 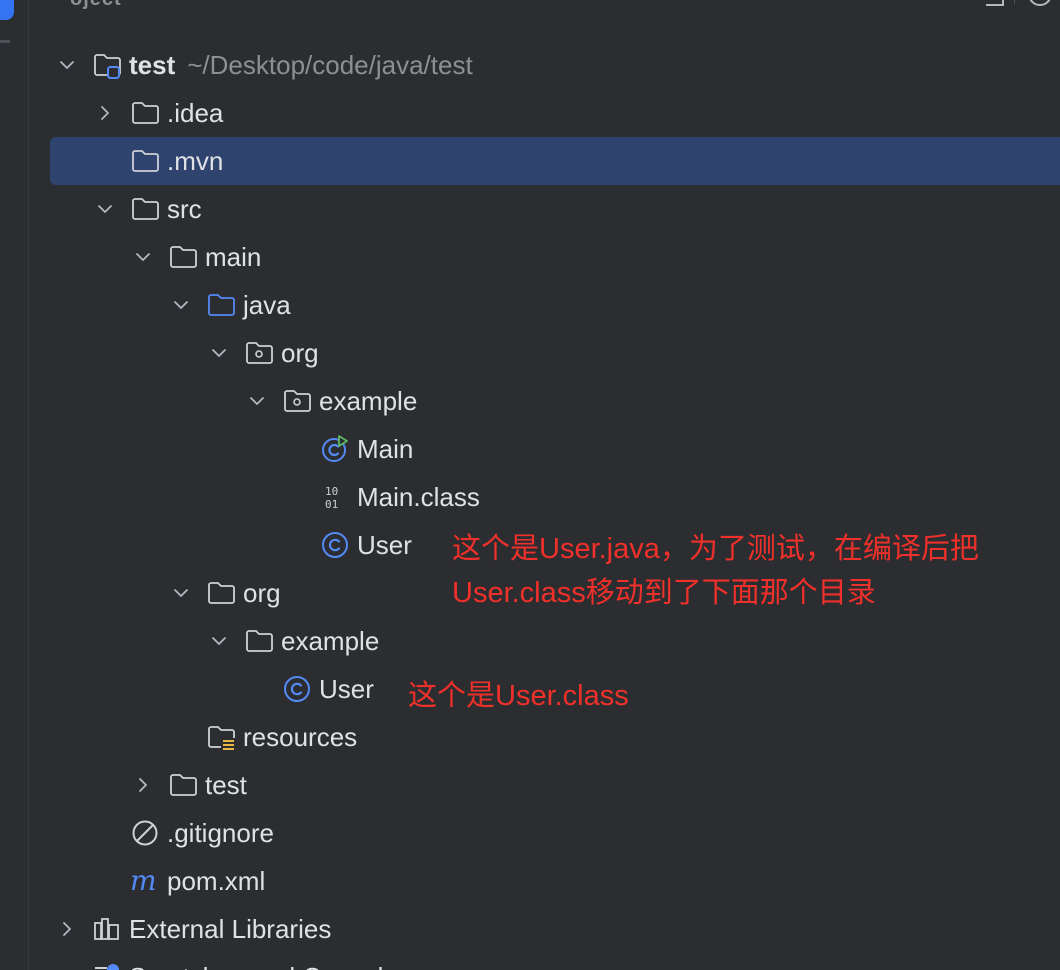 What do you see at coordinates (530, 305) in the screenshot?
I see `tree-node-java: java` at bounding box center [530, 305].